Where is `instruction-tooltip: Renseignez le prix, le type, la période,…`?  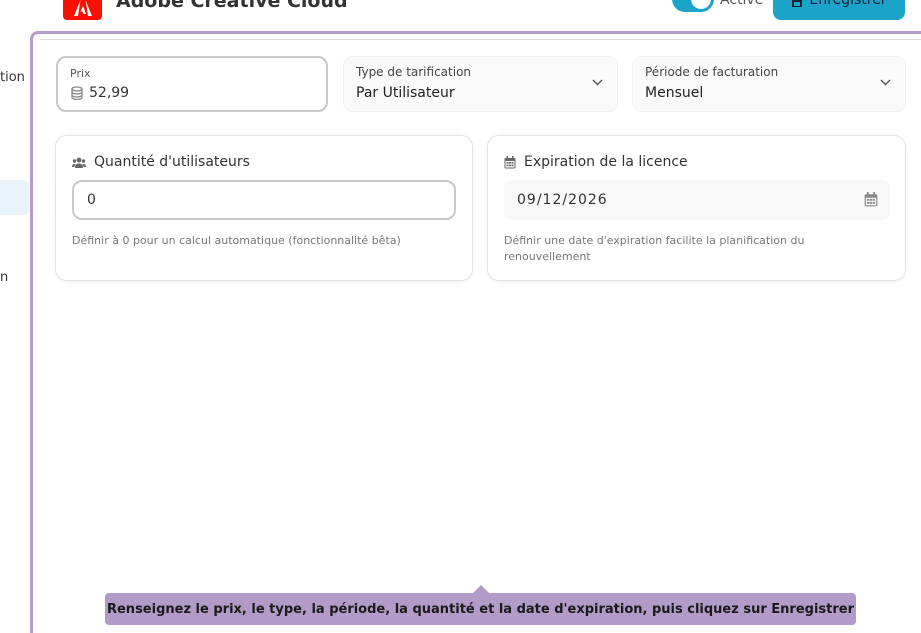 instruction-tooltip: Renseignez le prix, le type, la période,… is located at coordinates (480, 609).